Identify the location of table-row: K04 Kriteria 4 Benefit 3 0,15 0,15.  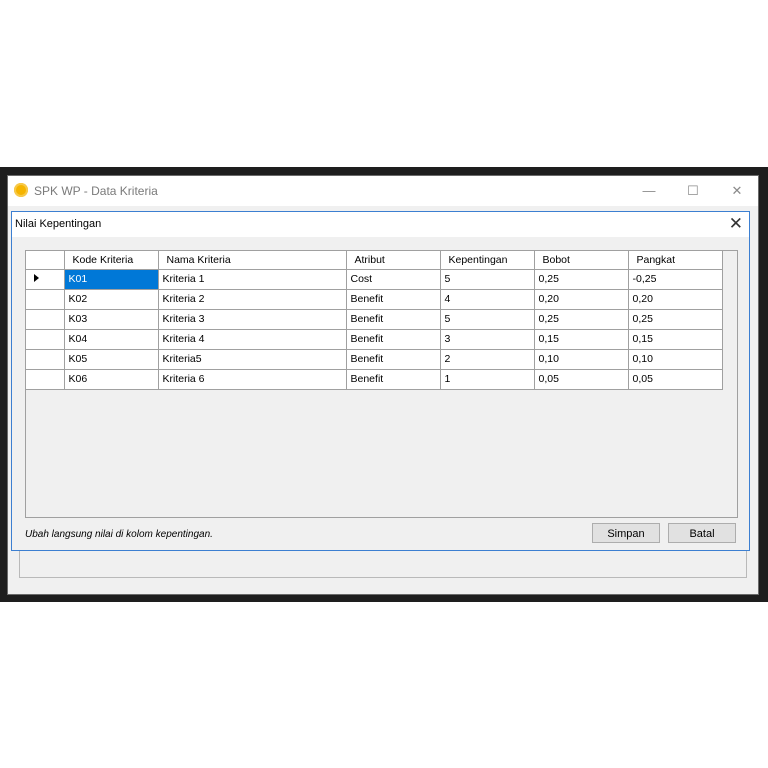
(374, 339).